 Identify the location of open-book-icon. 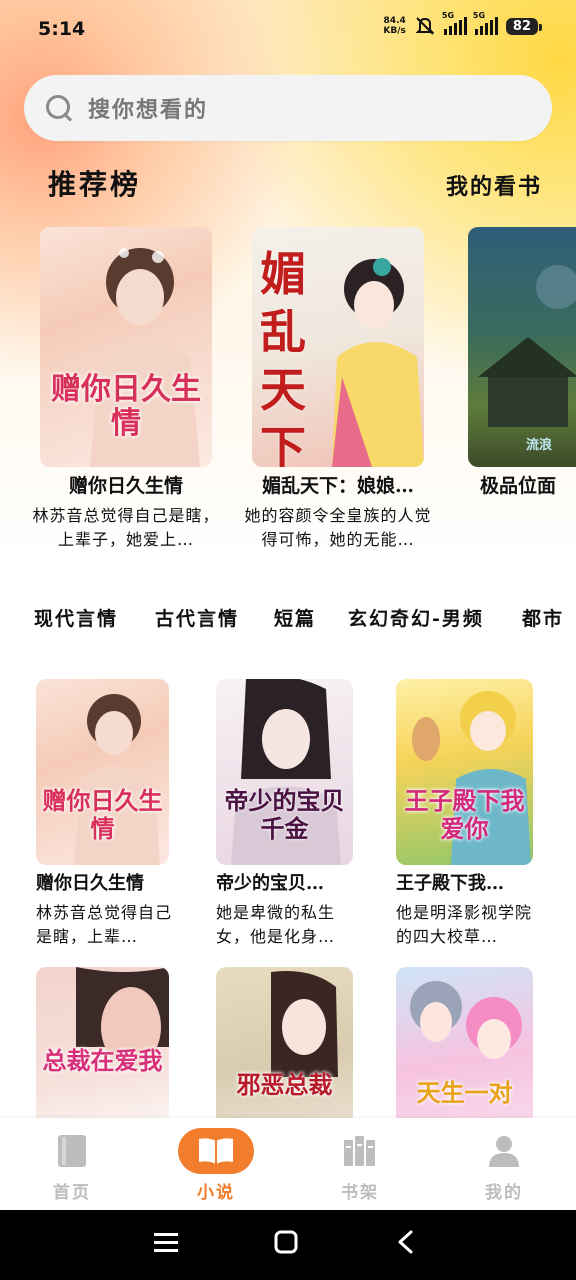
(216, 1151).